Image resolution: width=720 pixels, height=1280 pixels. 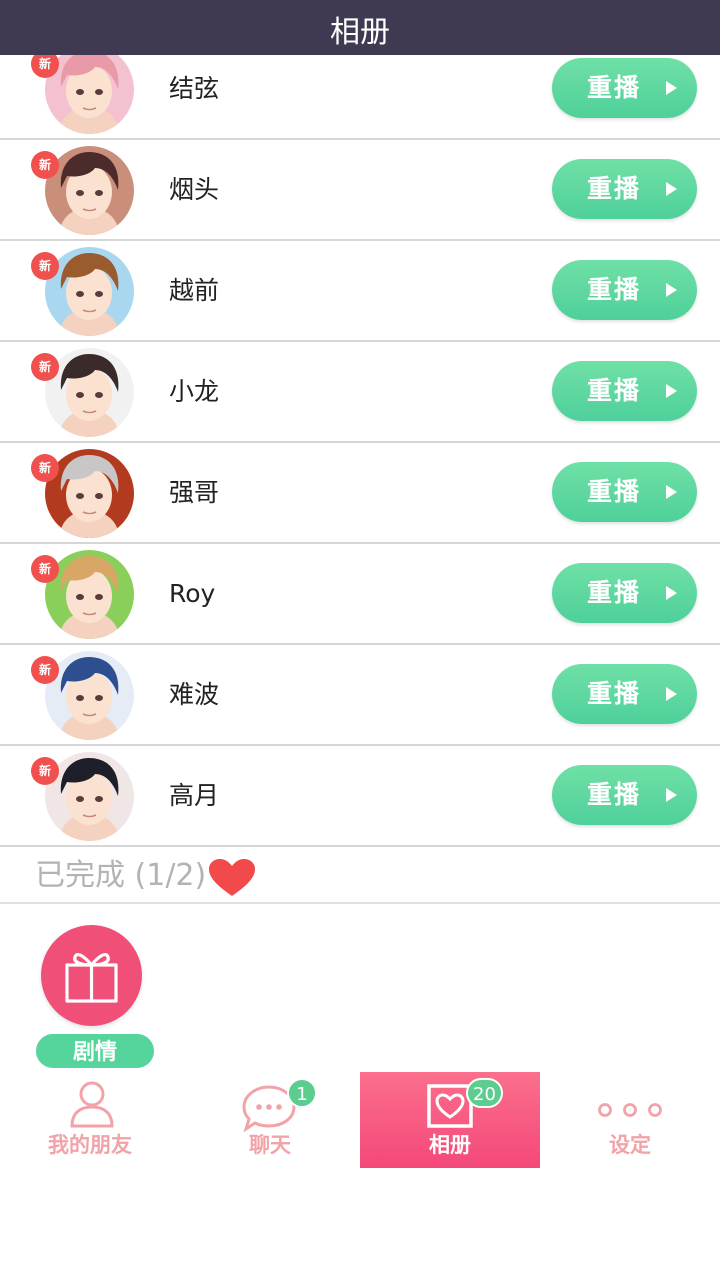 What do you see at coordinates (360, 291) in the screenshot?
I see `character-row: 新越前 重播` at bounding box center [360, 291].